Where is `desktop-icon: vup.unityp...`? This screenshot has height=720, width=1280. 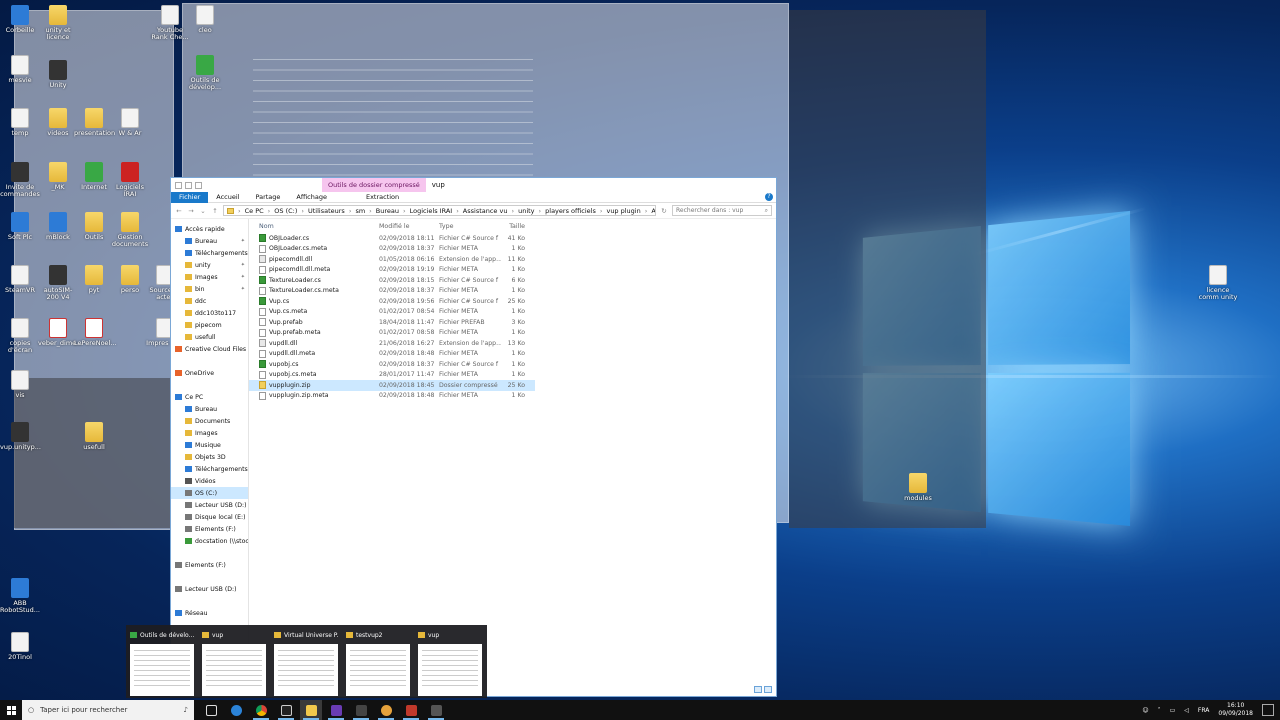 desktop-icon: vup.unityp... is located at coordinates (20, 436).